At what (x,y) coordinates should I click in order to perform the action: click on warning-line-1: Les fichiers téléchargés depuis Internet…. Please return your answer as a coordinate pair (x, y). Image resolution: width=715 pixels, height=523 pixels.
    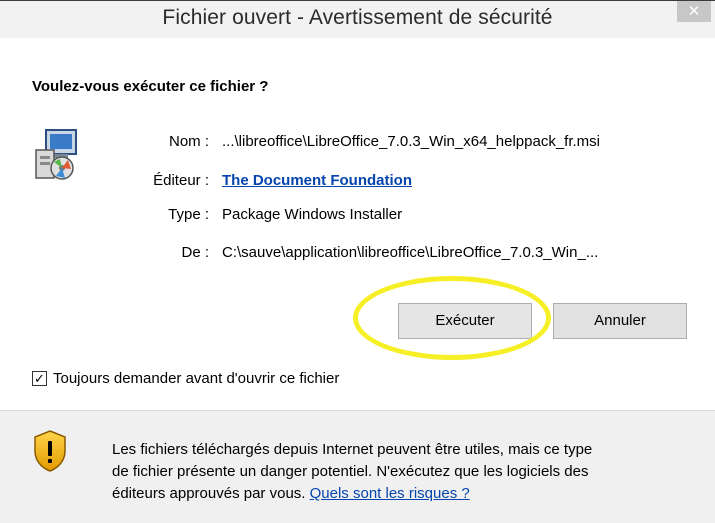
    Looking at the image, I should click on (352, 449).